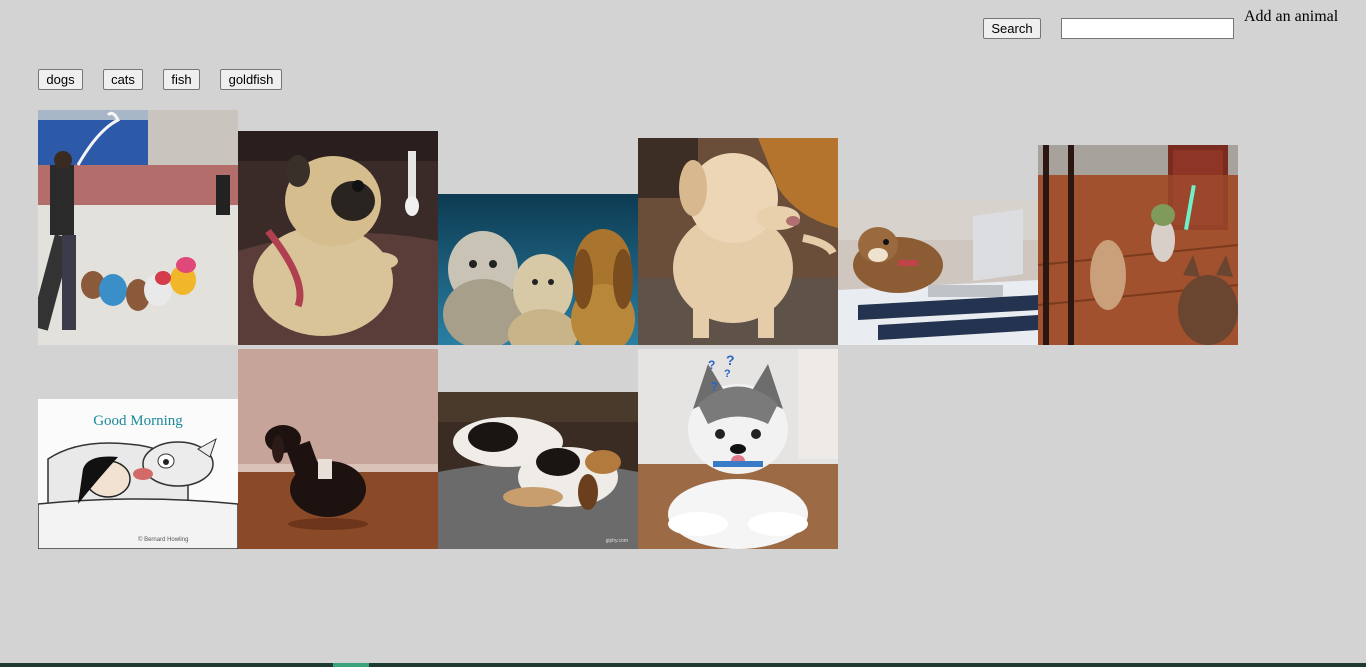 The width and height of the screenshot is (1366, 667). I want to click on gif-husky-question: ? ? ? ?, so click(738, 449).